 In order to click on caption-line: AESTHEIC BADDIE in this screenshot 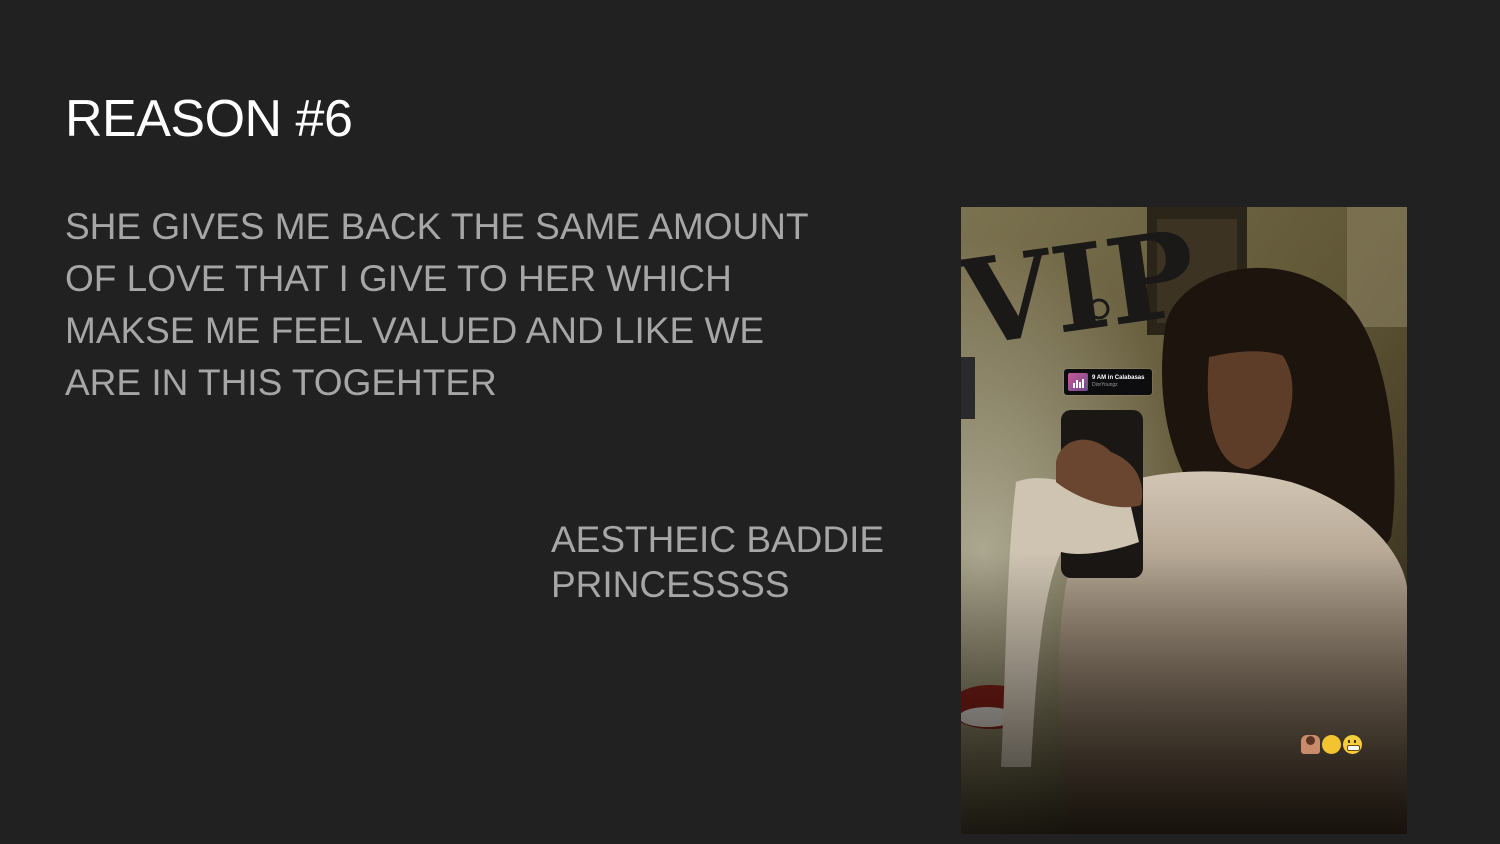, I will do `click(718, 539)`.